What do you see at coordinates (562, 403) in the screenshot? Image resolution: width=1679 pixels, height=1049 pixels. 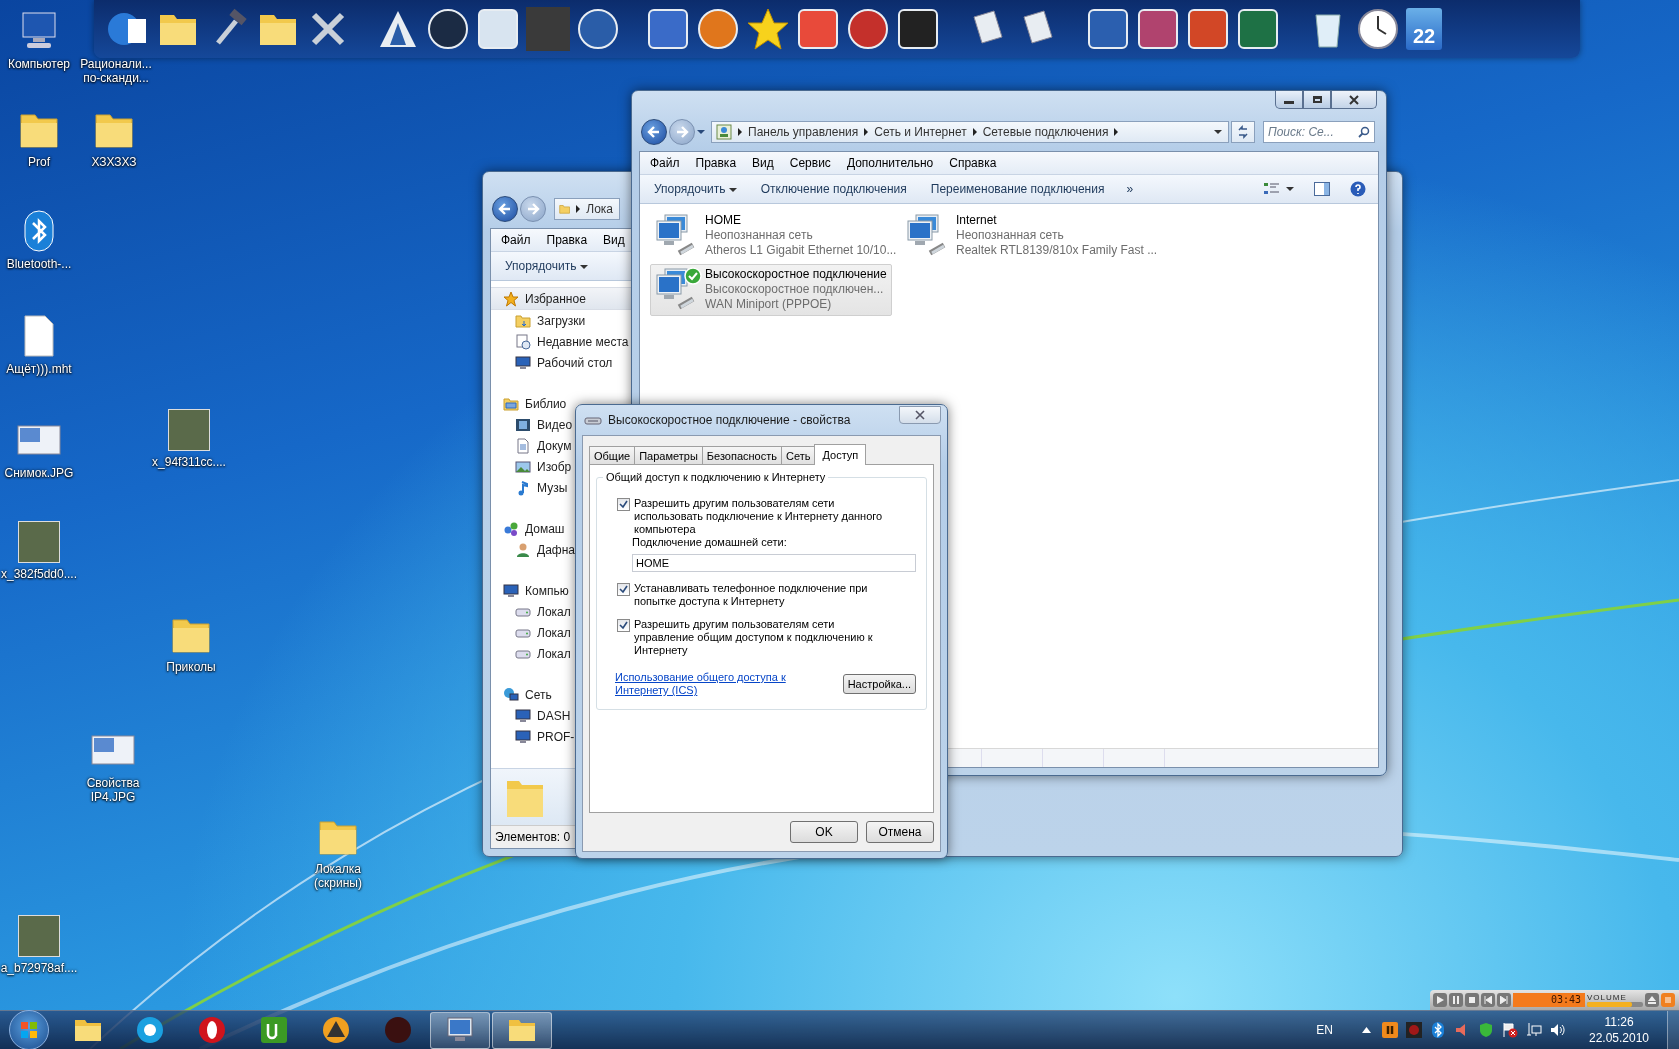 I see `nav-item: Библио` at bounding box center [562, 403].